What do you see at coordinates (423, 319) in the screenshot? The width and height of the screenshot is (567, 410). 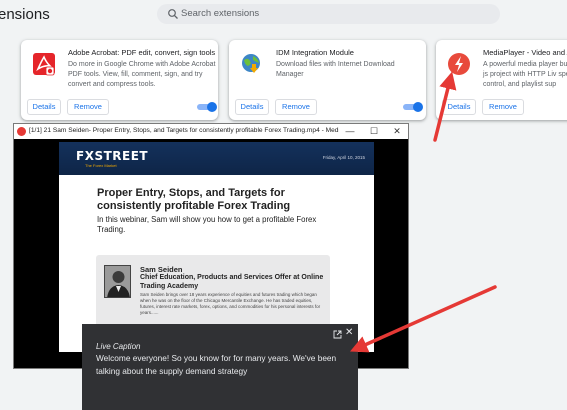 I see `arrow-to-live-caption` at bounding box center [423, 319].